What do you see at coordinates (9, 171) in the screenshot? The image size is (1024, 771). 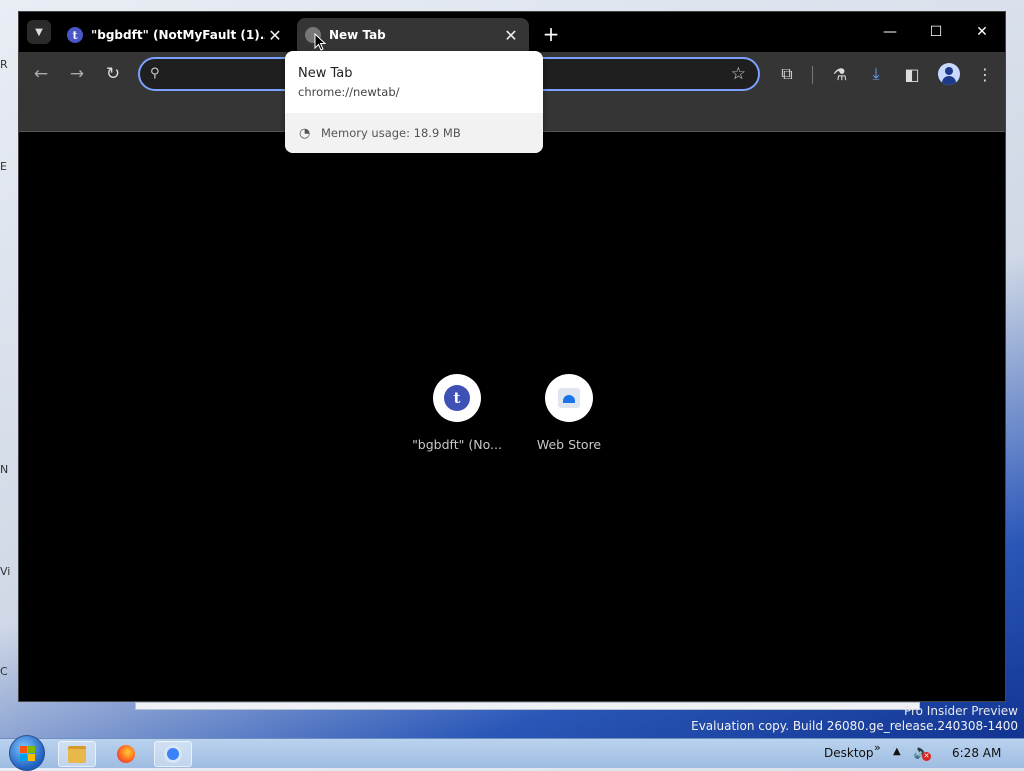 I see `desktop-icon-fragment: E` at bounding box center [9, 171].